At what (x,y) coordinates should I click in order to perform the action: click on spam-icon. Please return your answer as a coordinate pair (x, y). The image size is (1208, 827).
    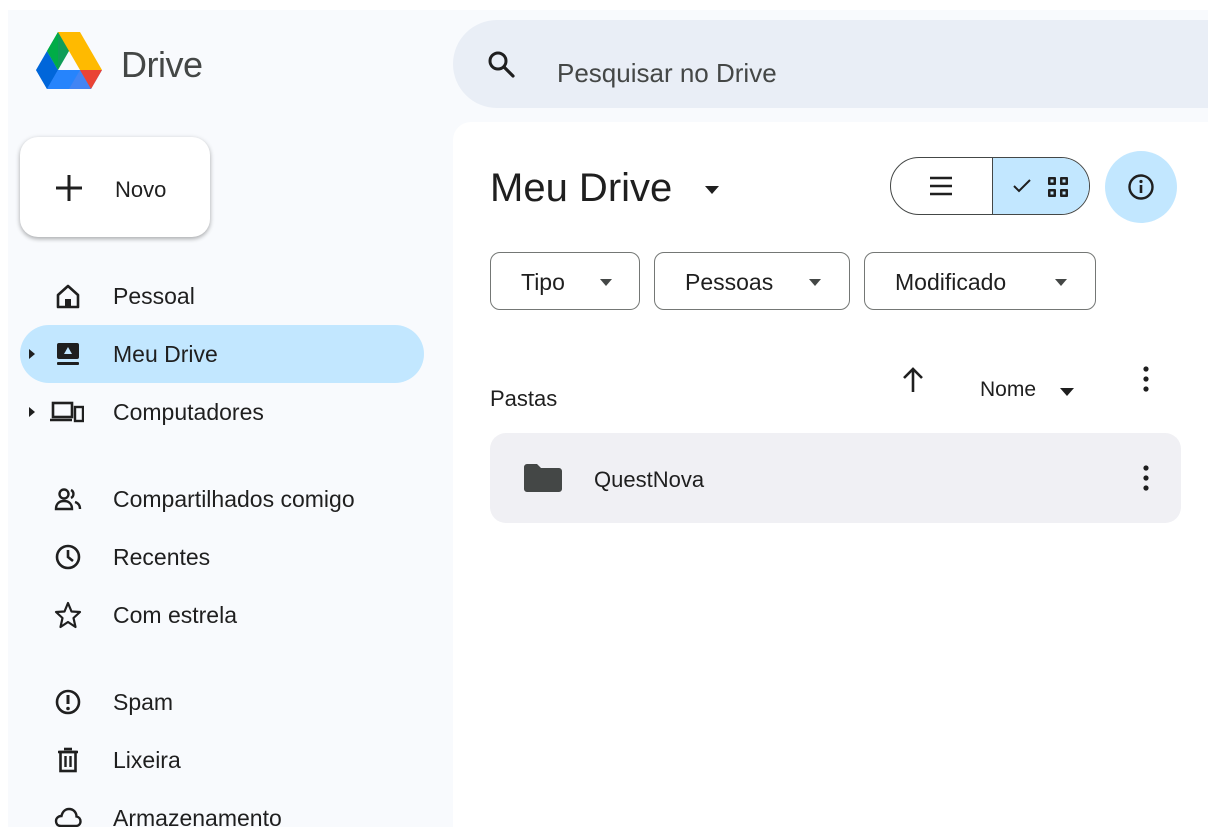
    Looking at the image, I should click on (68, 702).